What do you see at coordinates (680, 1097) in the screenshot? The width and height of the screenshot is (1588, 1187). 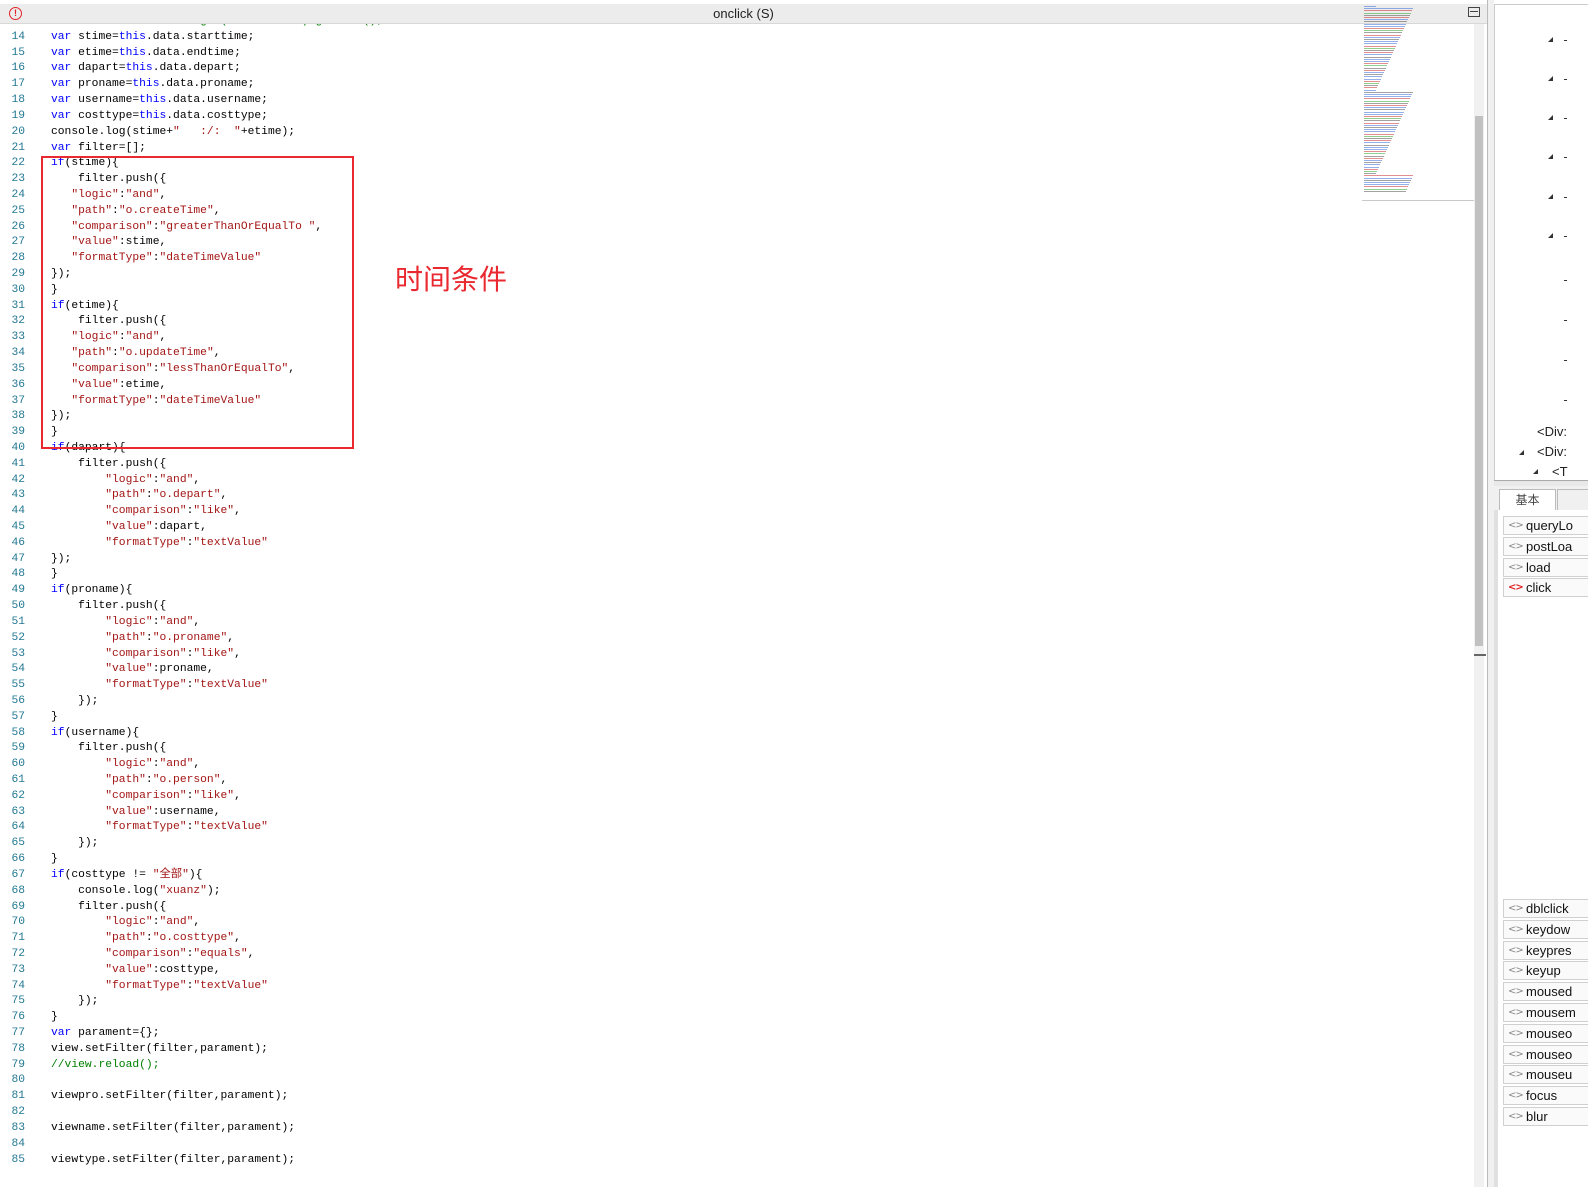 I see `code-line: 81 viewpro.setFilter(filter,parament);` at bounding box center [680, 1097].